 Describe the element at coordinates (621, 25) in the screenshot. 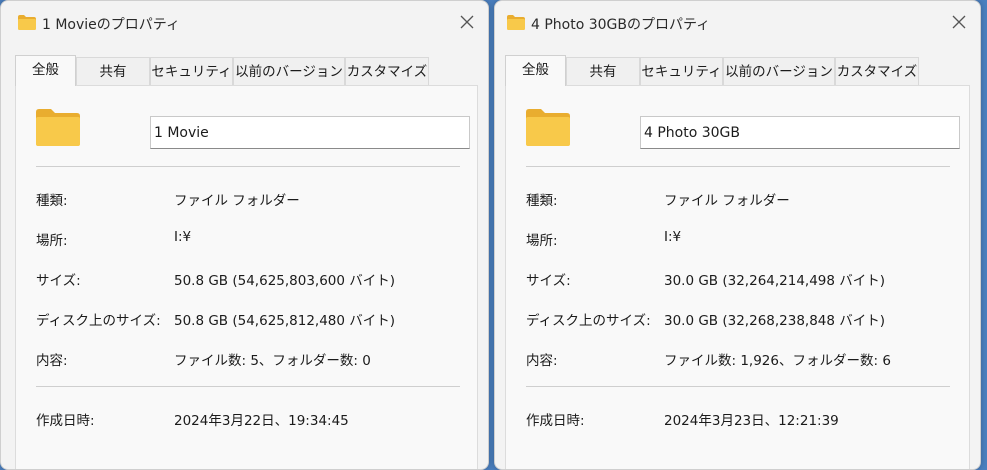

I see `window-title: 4 Photo 30GBのプロパティ` at that location.